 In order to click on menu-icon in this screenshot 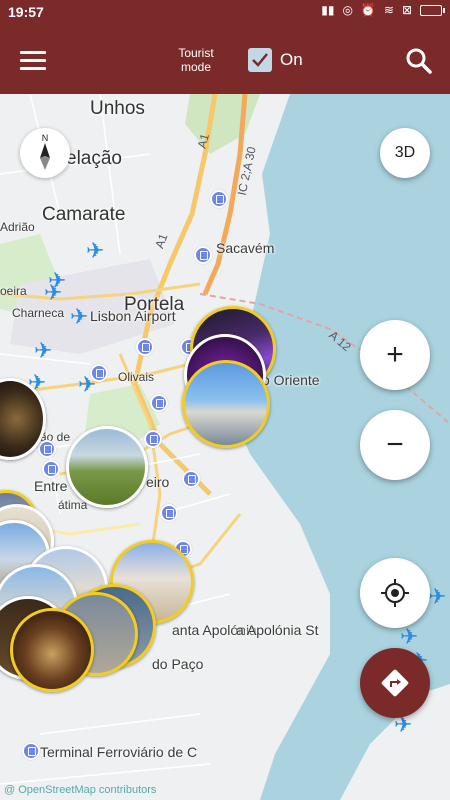, I will do `click(33, 60)`.